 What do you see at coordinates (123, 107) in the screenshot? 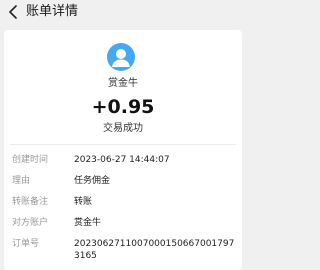
I see `transaction-amount: +0.95` at bounding box center [123, 107].